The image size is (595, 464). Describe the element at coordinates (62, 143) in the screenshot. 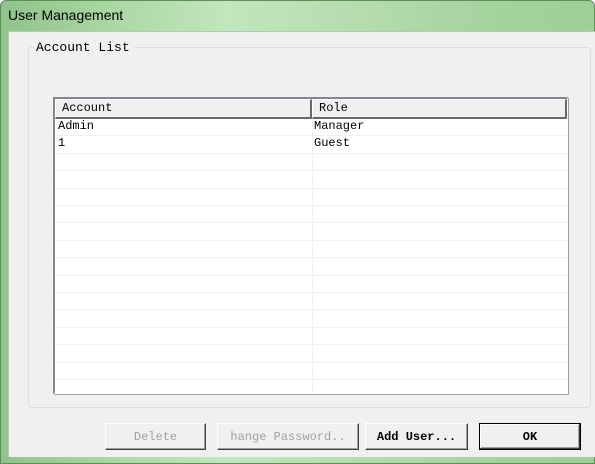

I see `account-cell: 1` at that location.